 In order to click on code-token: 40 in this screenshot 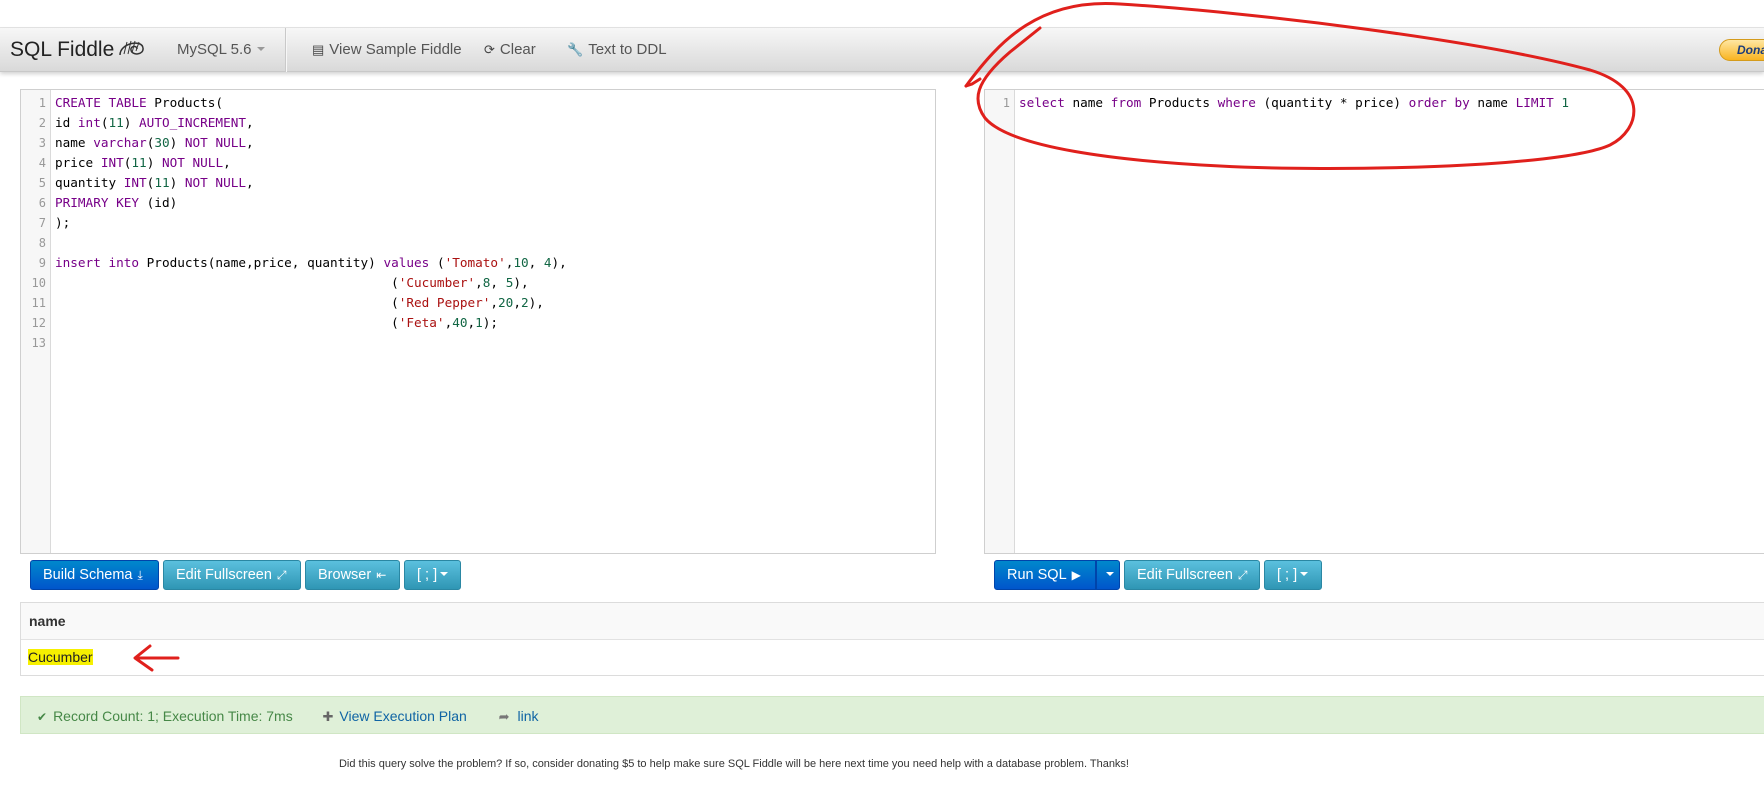, I will do `click(460, 322)`.